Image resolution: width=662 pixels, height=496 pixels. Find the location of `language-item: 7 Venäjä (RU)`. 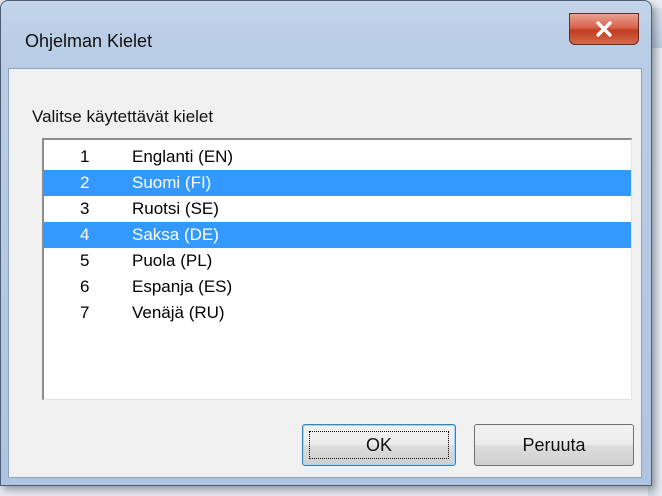

language-item: 7 Venäjä (RU) is located at coordinates (337, 313).